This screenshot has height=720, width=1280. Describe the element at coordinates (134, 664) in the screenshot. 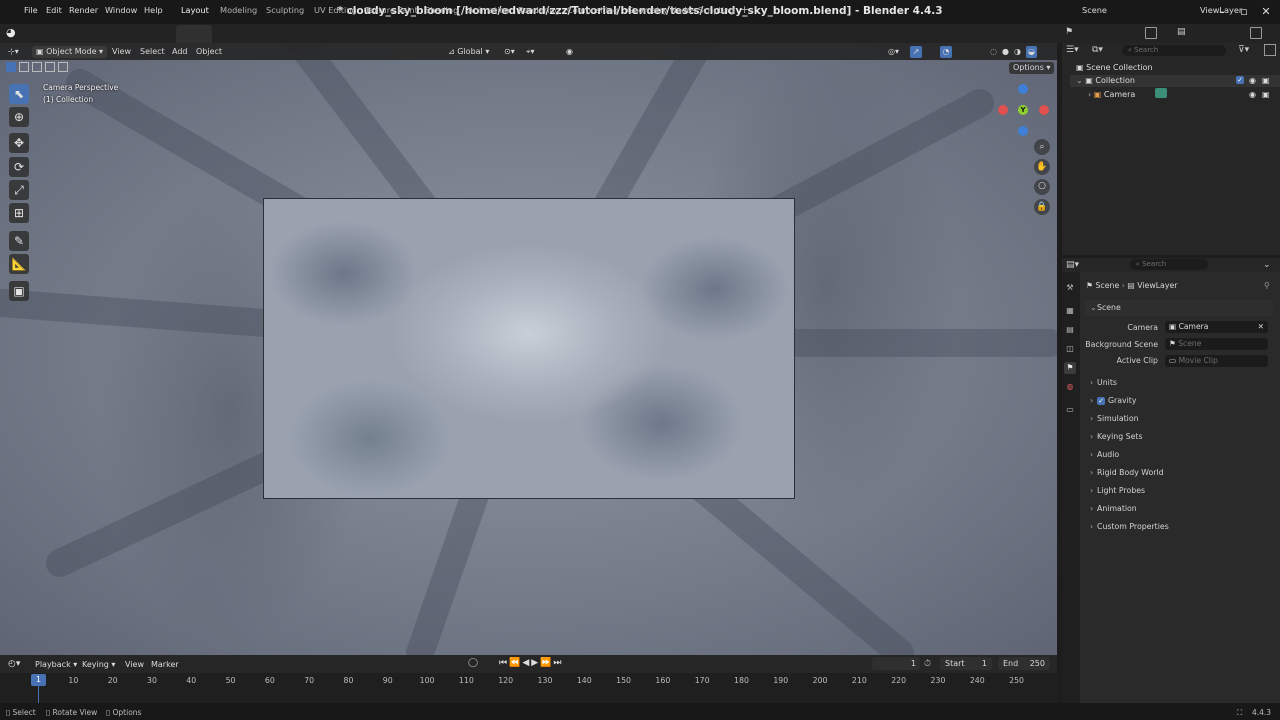

I see `timeline-view-menu: View` at that location.